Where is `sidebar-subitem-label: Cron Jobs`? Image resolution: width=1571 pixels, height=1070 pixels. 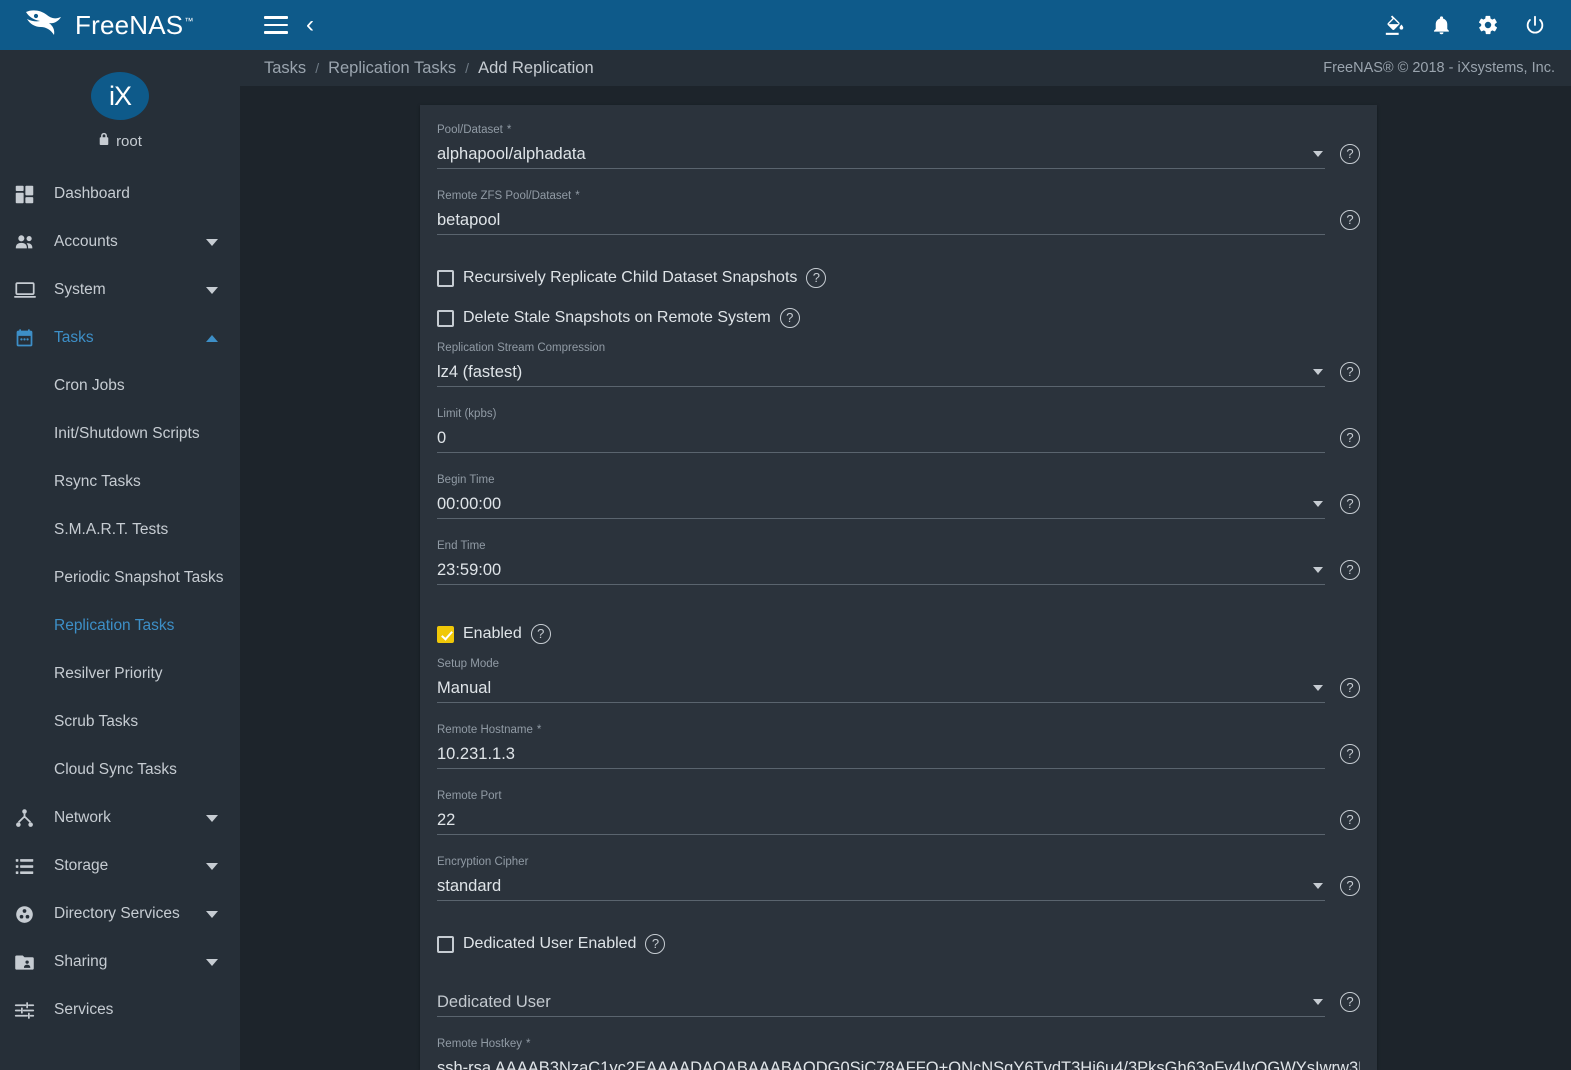 sidebar-subitem-label: Cron Jobs is located at coordinates (89, 385).